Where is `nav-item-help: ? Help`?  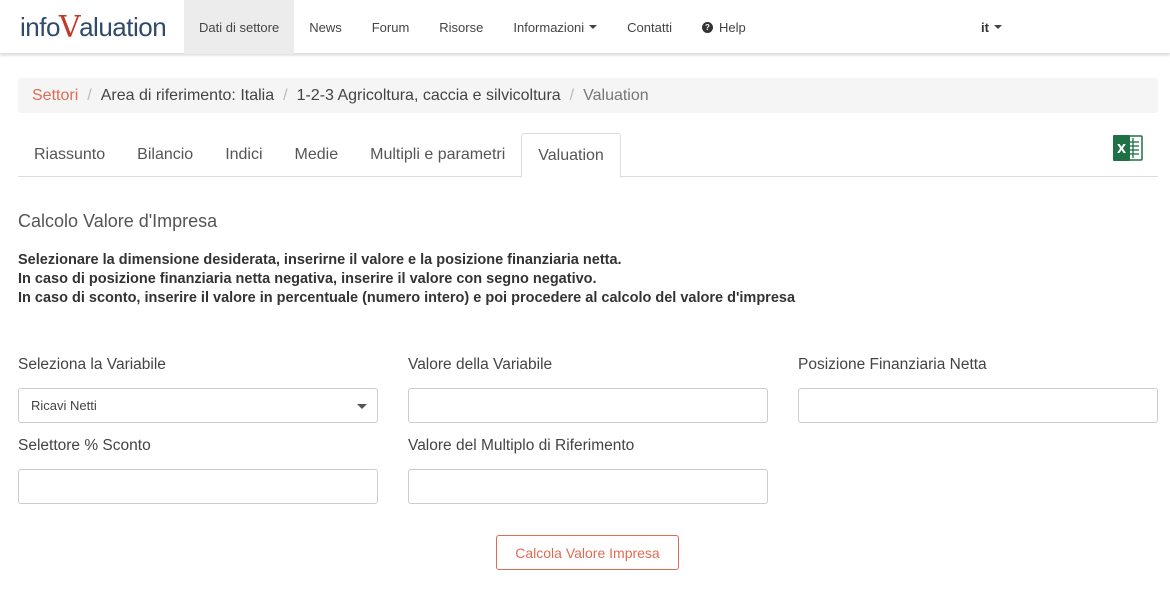 nav-item-help: ? Help is located at coordinates (724, 27).